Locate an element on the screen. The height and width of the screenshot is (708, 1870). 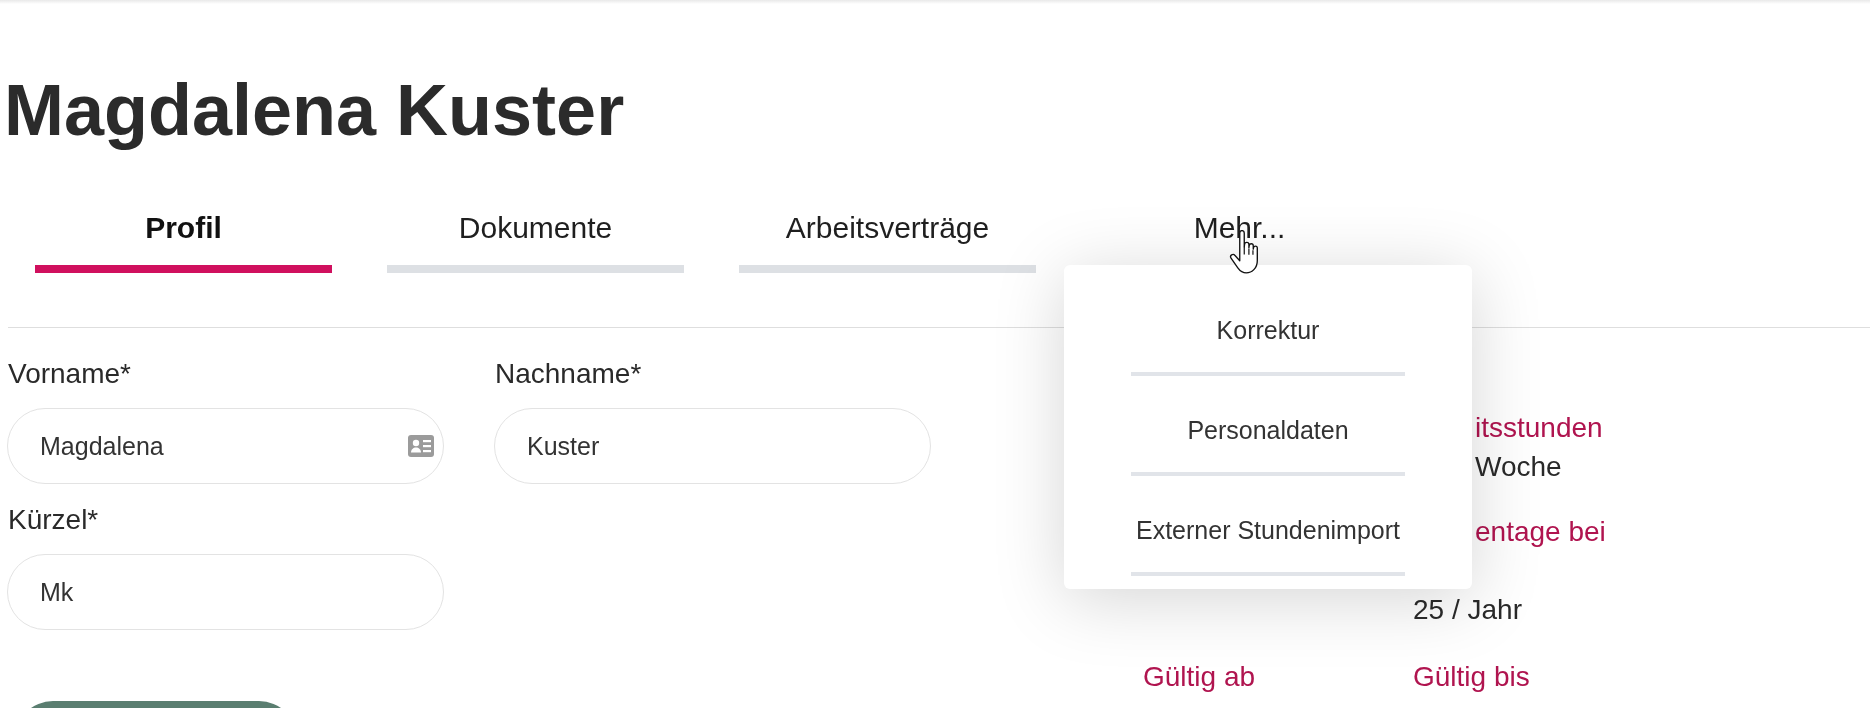
menu-item: Personaldaten is located at coordinates (1268, 426).